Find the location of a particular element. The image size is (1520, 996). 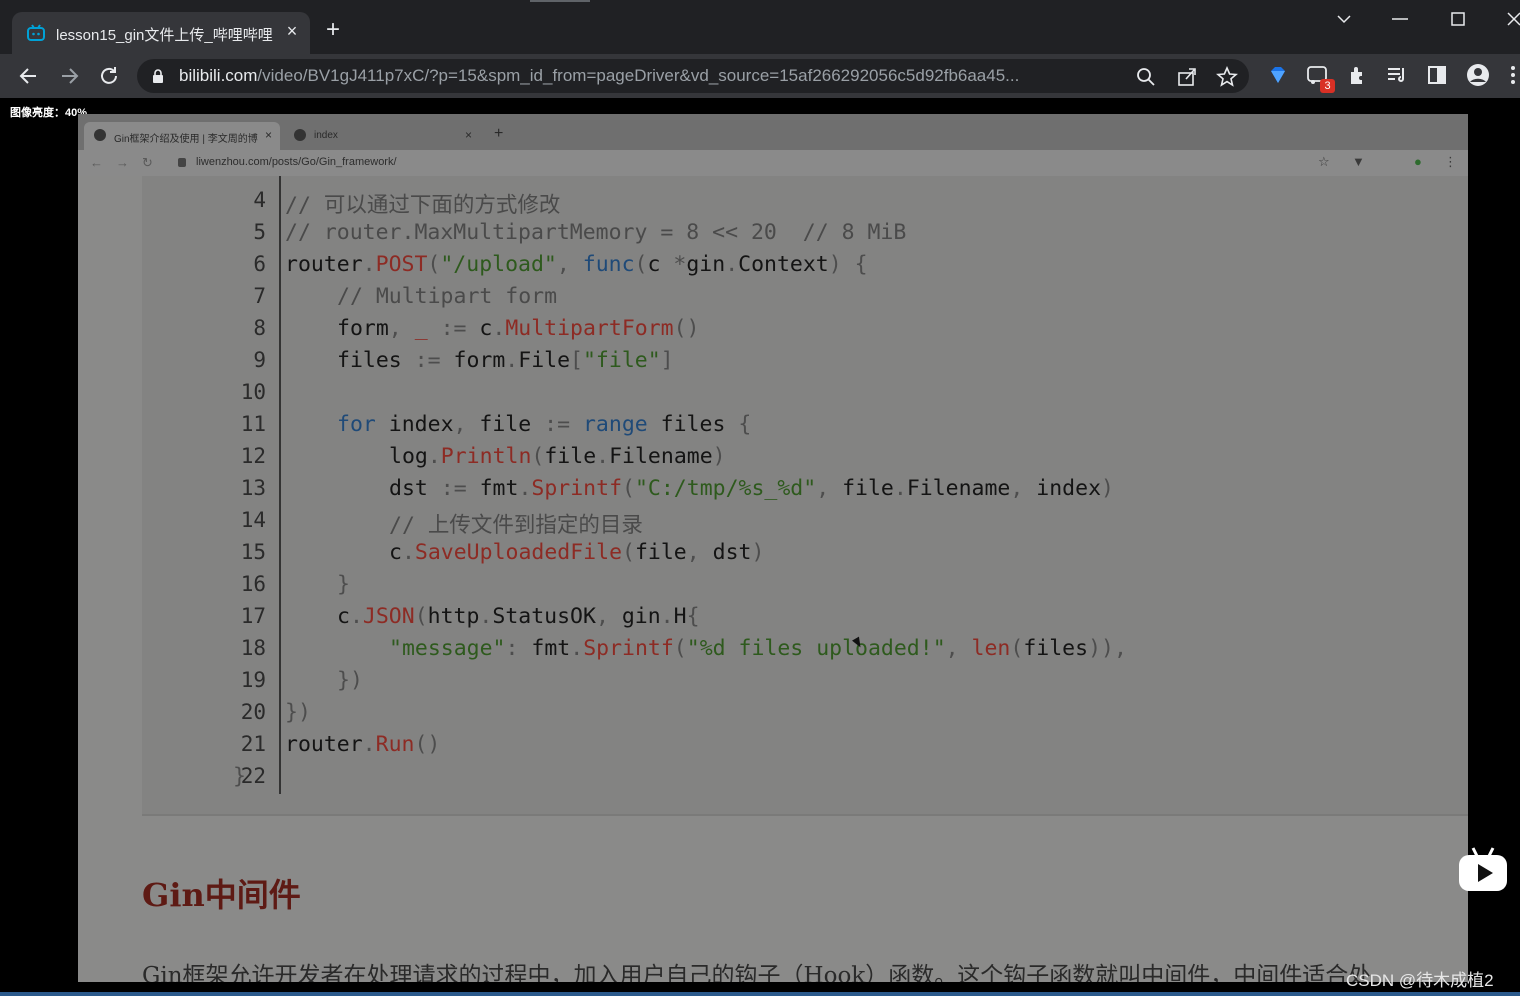

section-heading: Gin中间件 is located at coordinates (221, 895).